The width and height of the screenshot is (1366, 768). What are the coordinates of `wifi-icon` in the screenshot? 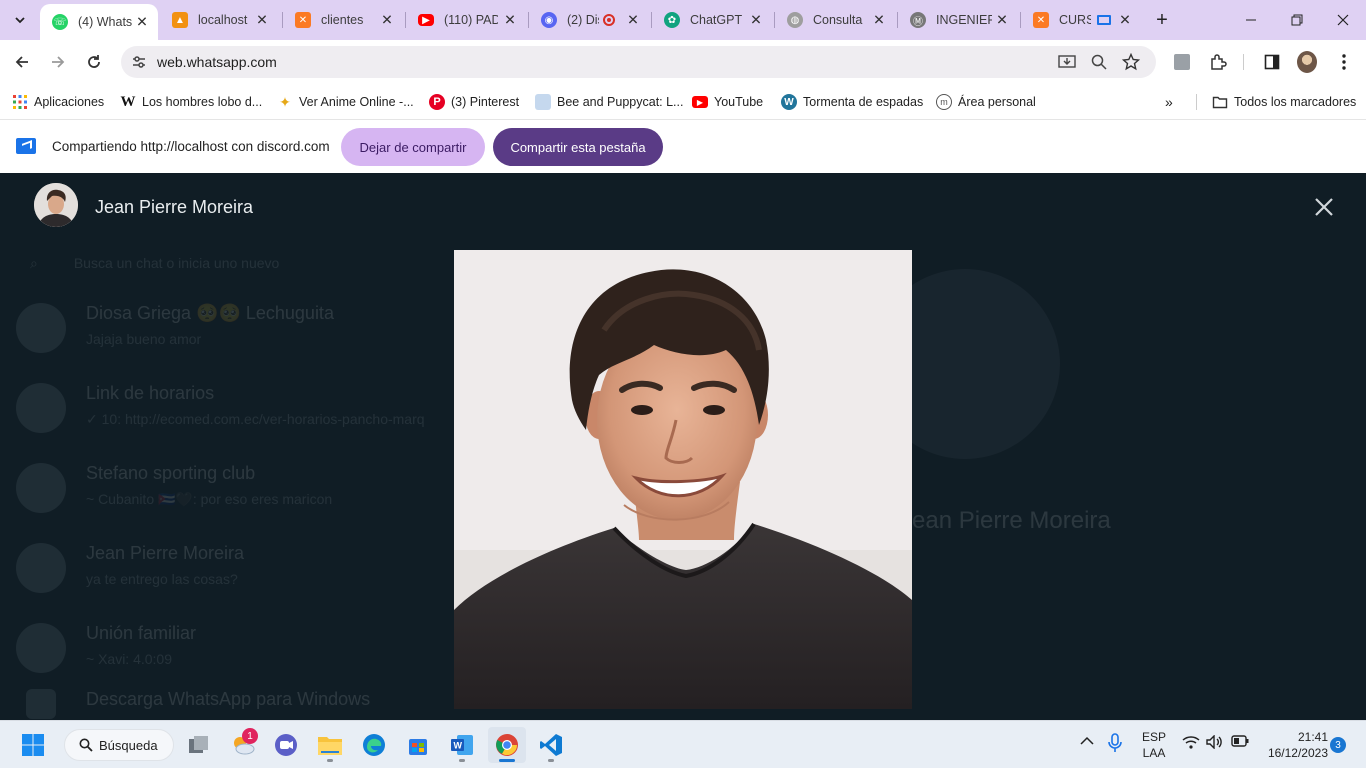 It's located at (1191, 743).